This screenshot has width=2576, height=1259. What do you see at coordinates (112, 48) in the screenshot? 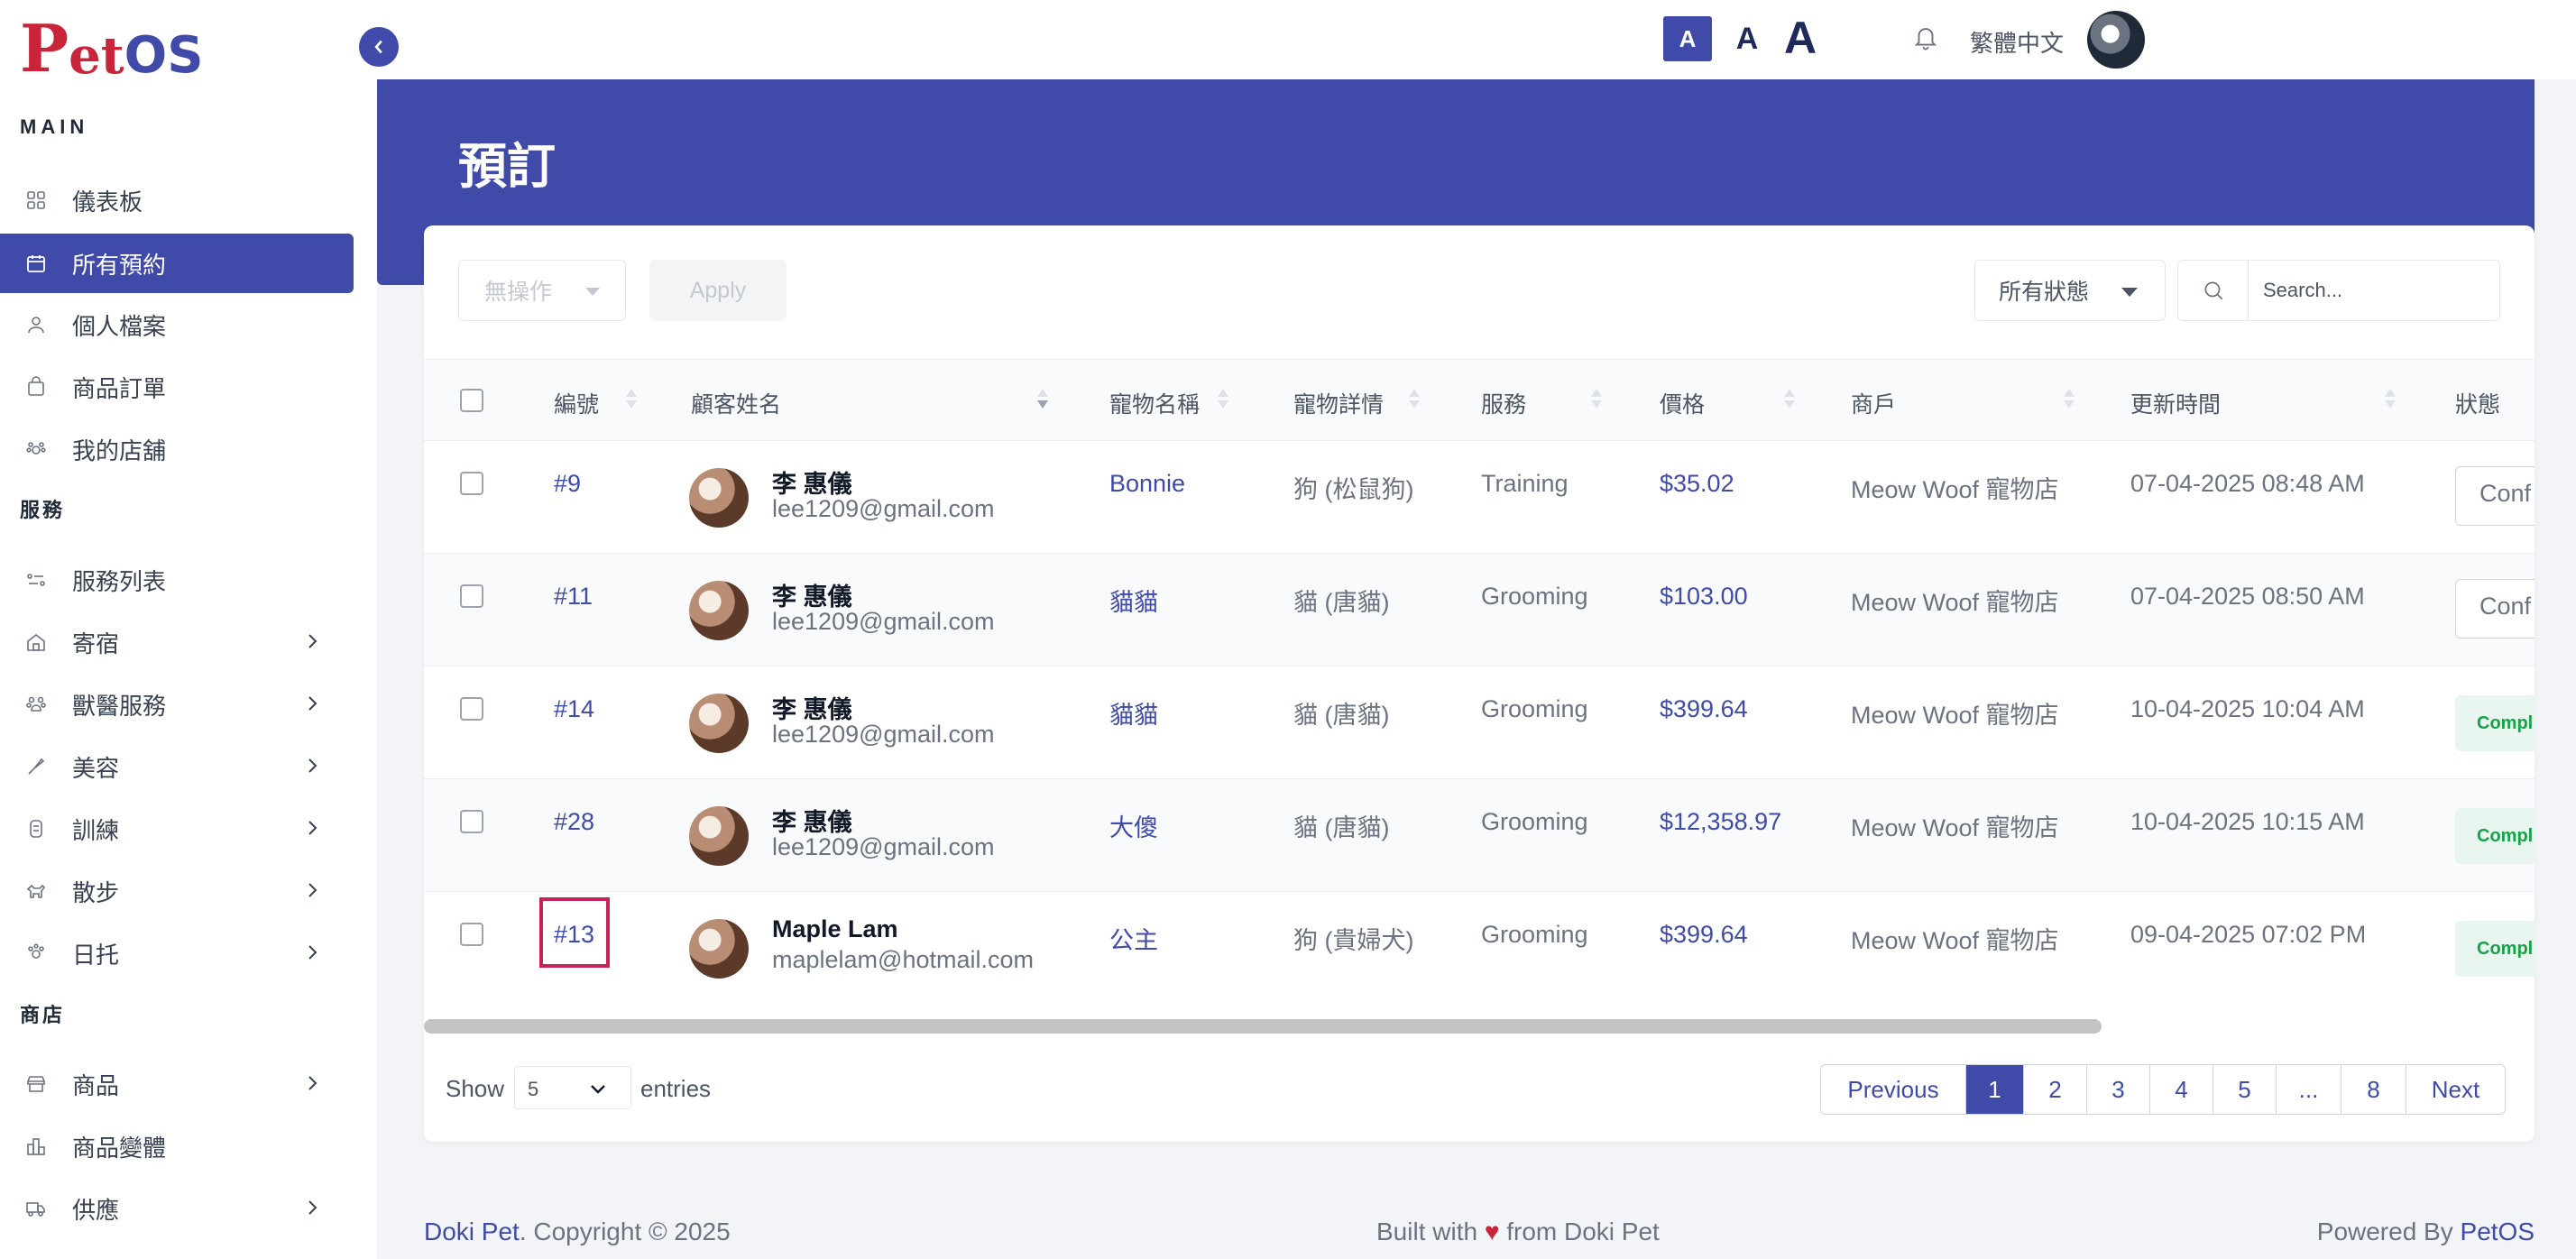
I see `petos-logo: Pet OS` at bounding box center [112, 48].